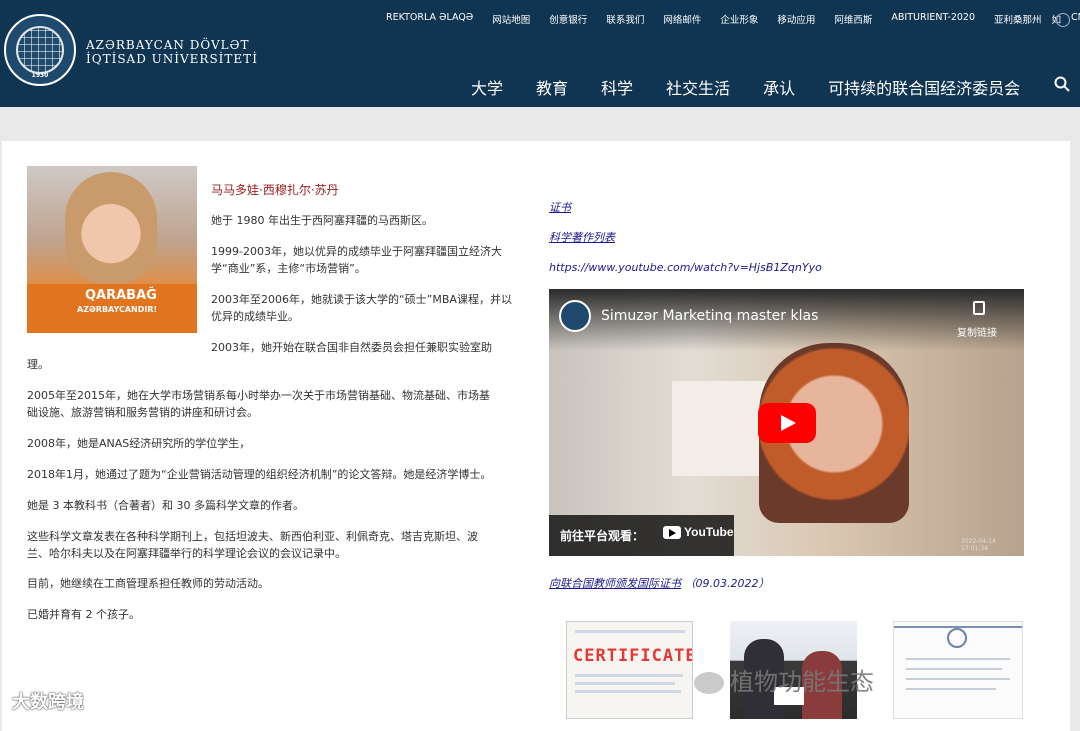 The width and height of the screenshot is (1080, 731). I want to click on certificate-caption: 向联合国教师颁发国际证书 （09.03.2022）, so click(659, 583).